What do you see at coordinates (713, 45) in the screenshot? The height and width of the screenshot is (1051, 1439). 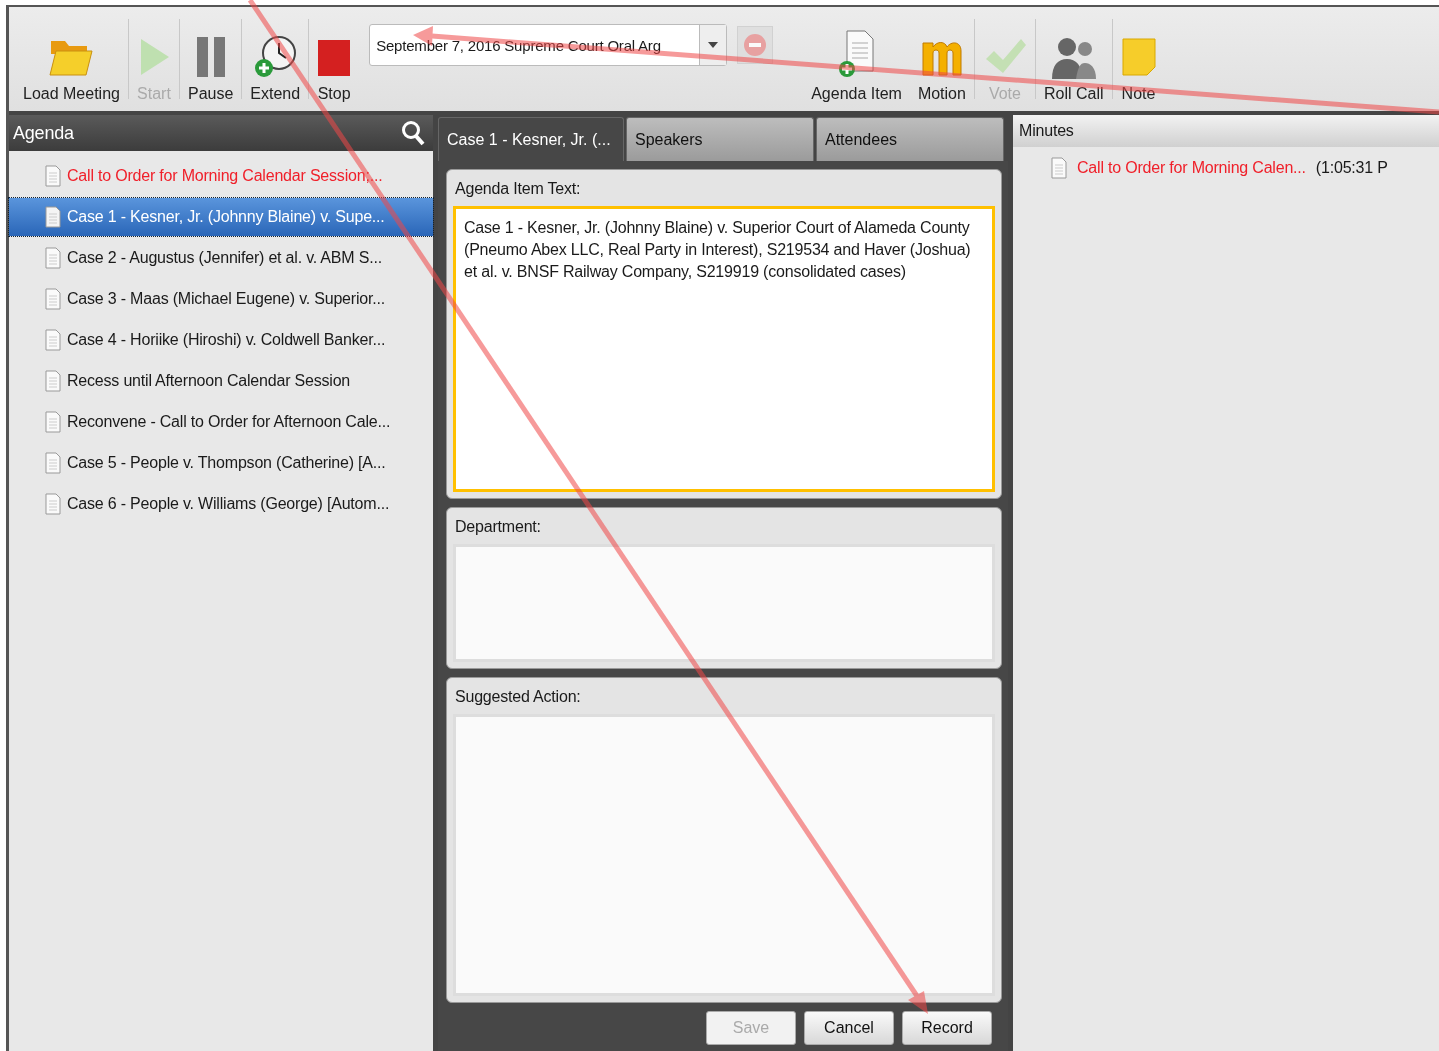 I see `caret-icon` at bounding box center [713, 45].